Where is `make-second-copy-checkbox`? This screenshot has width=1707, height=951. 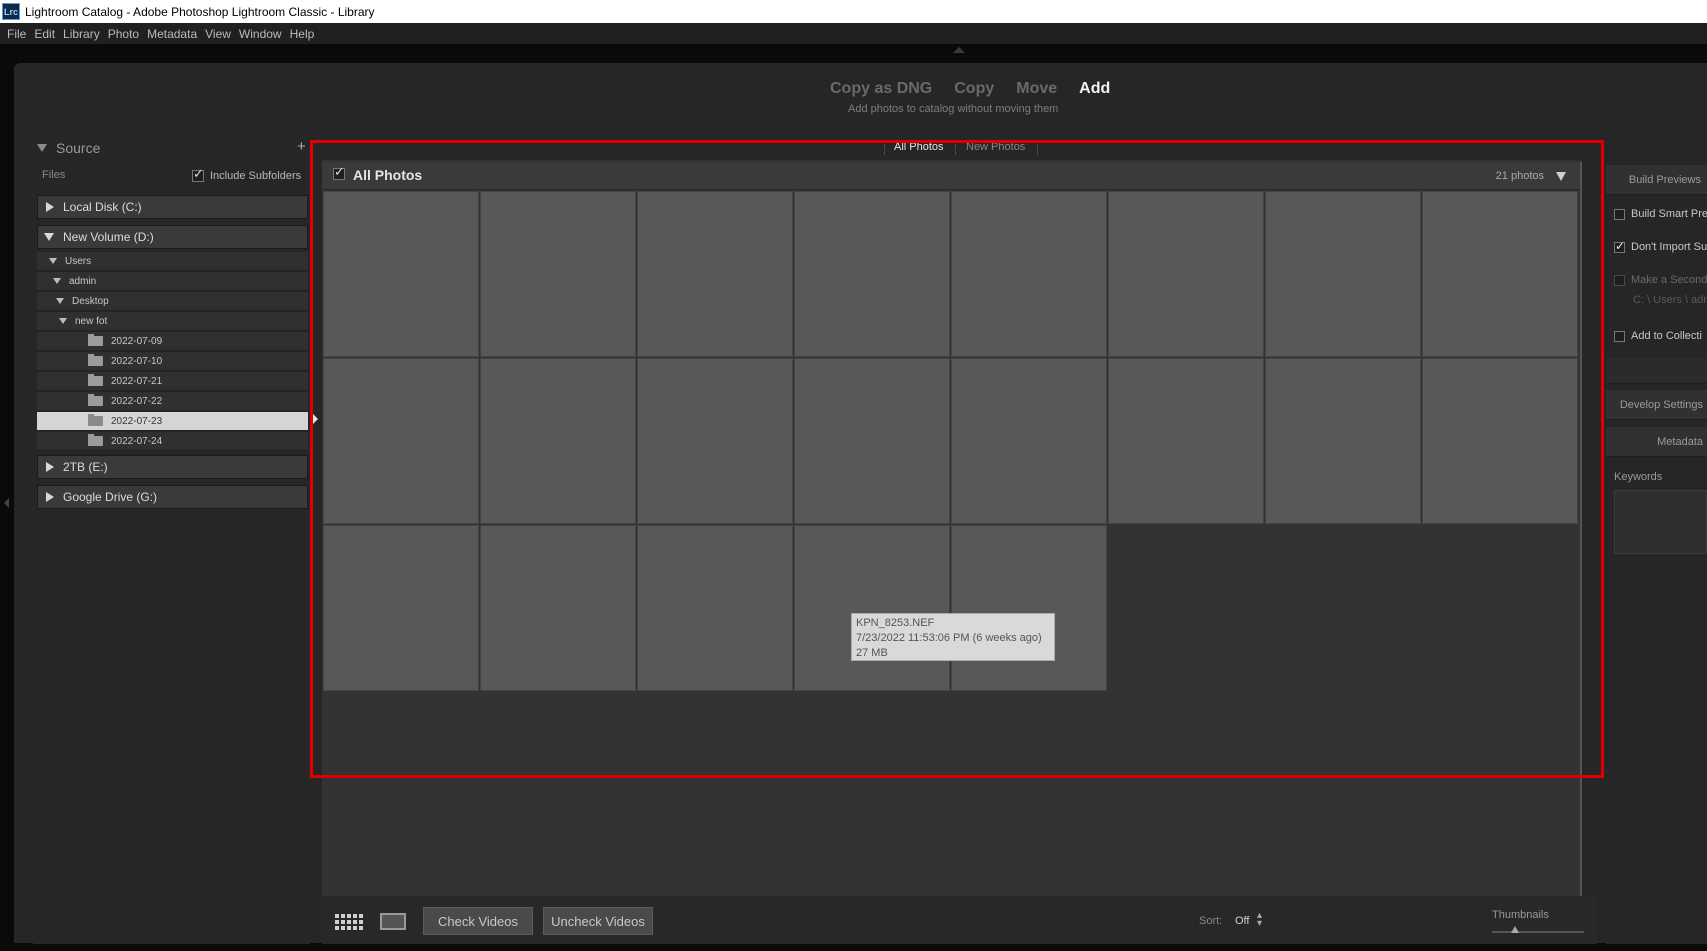 make-second-copy-checkbox is located at coordinates (1619, 280).